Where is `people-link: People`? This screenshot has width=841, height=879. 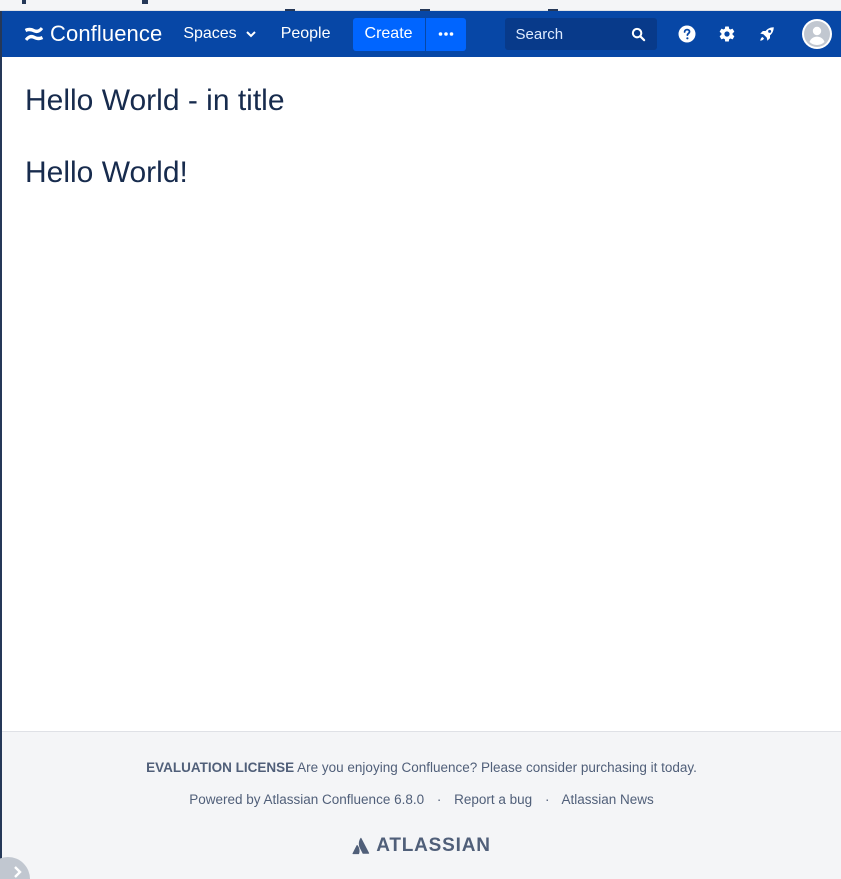 people-link: People is located at coordinates (306, 34).